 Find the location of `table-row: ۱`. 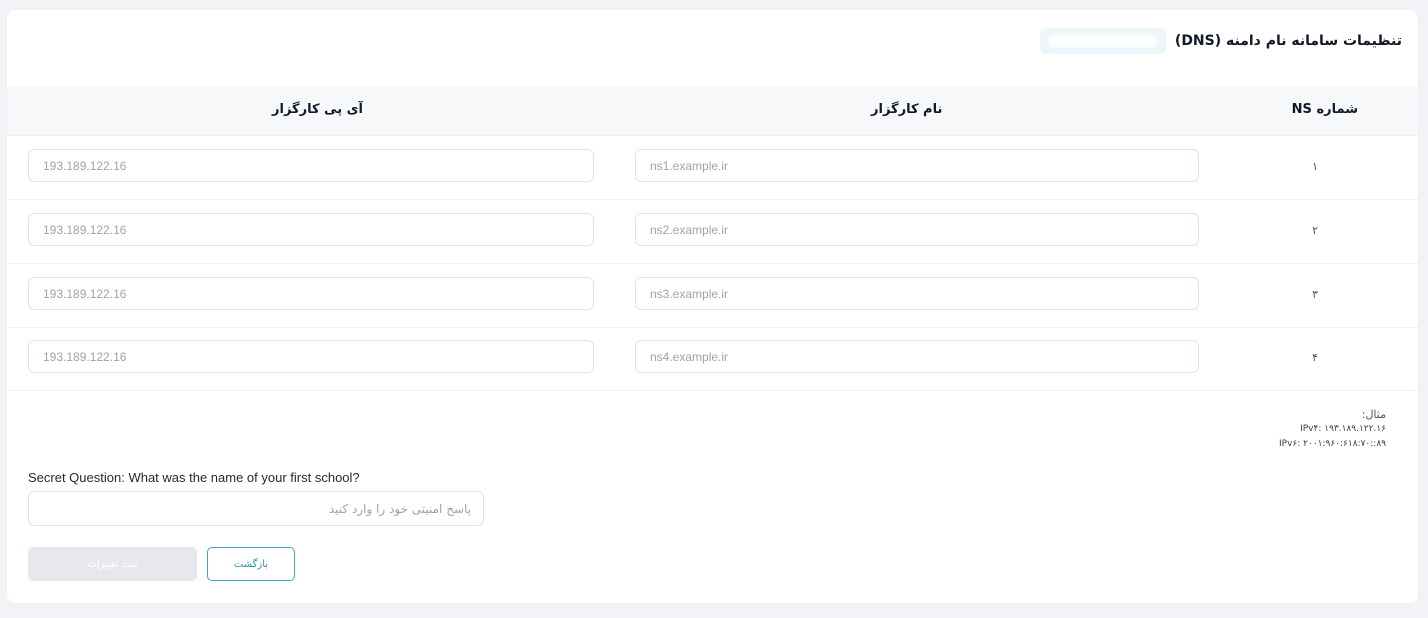

table-row: ۱ is located at coordinates (712, 168).